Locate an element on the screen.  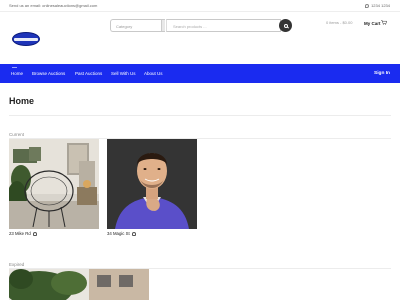
search-button is located at coordinates (285, 25).